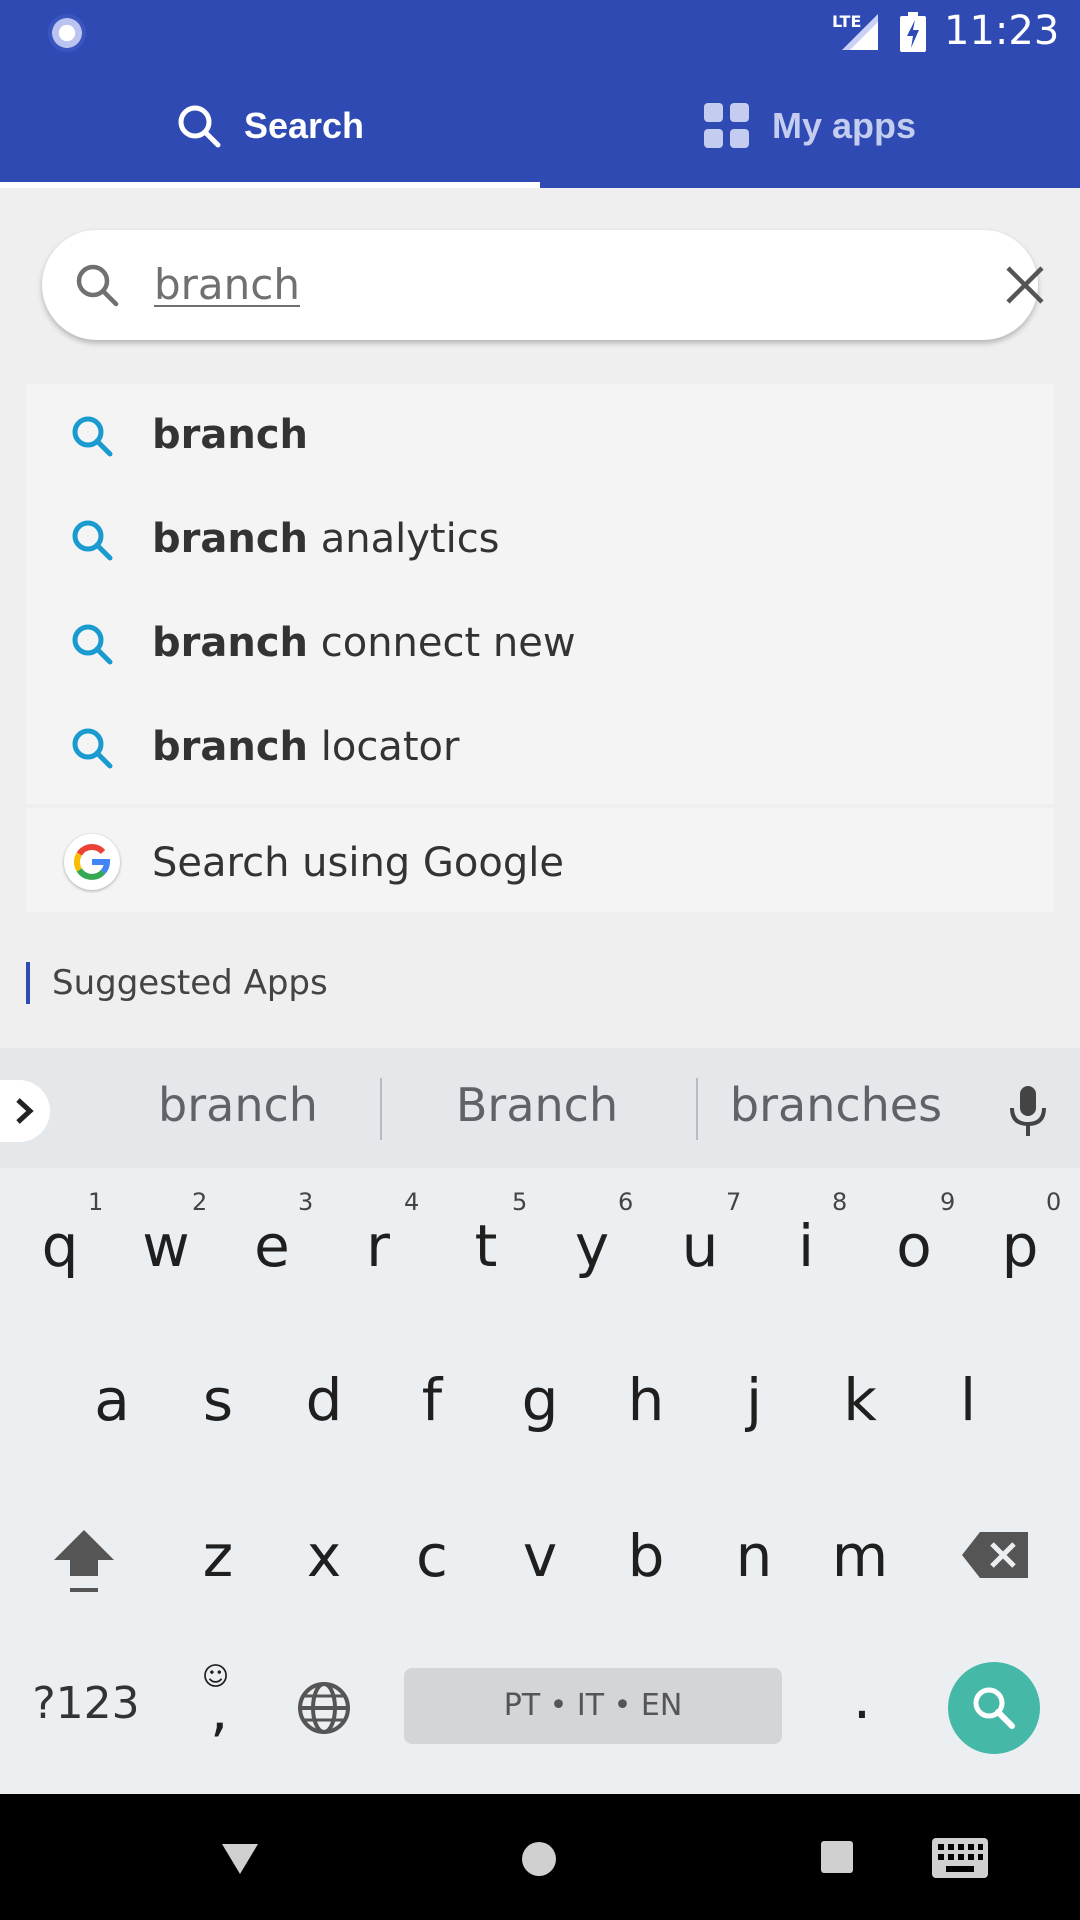 The image size is (1080, 1920). What do you see at coordinates (240, 1859) in the screenshot?
I see `back-icon` at bounding box center [240, 1859].